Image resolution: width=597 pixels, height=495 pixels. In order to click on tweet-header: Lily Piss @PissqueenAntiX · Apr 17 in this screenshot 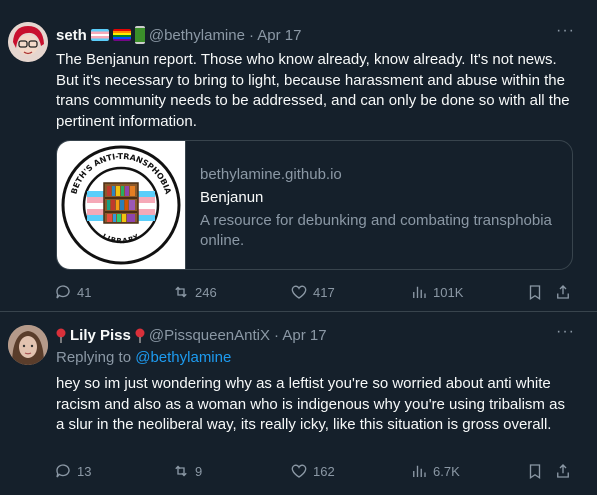, I will do `click(191, 335)`.